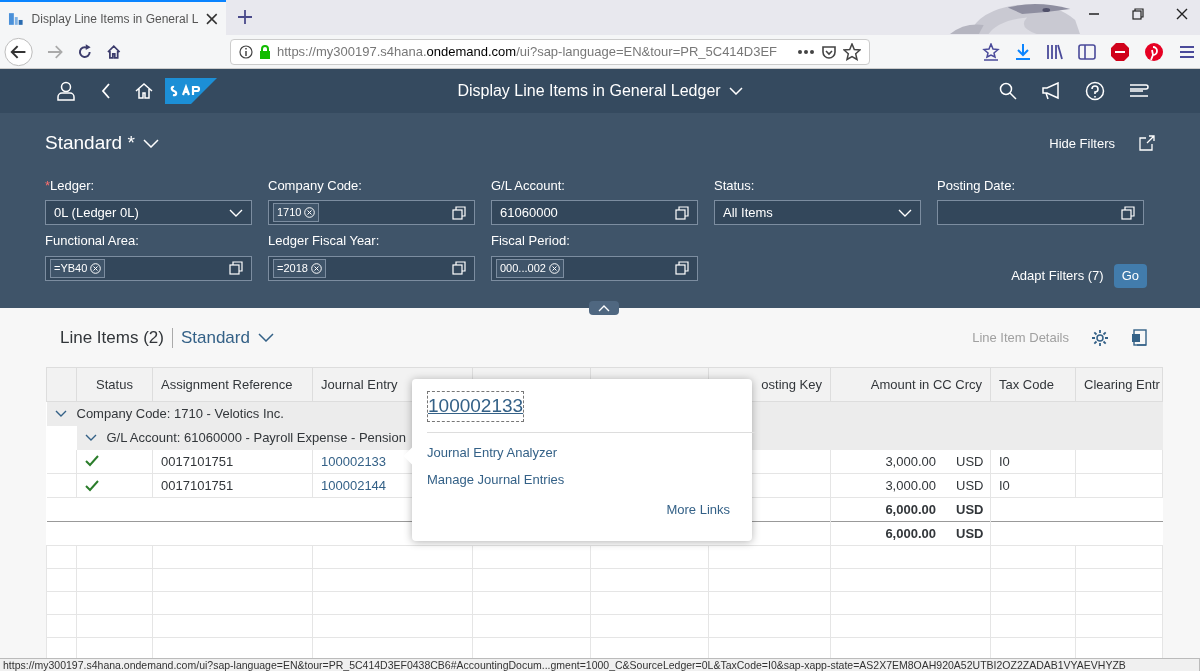 The width and height of the screenshot is (1200, 671). I want to click on bookmark-star-icon, so click(991, 51).